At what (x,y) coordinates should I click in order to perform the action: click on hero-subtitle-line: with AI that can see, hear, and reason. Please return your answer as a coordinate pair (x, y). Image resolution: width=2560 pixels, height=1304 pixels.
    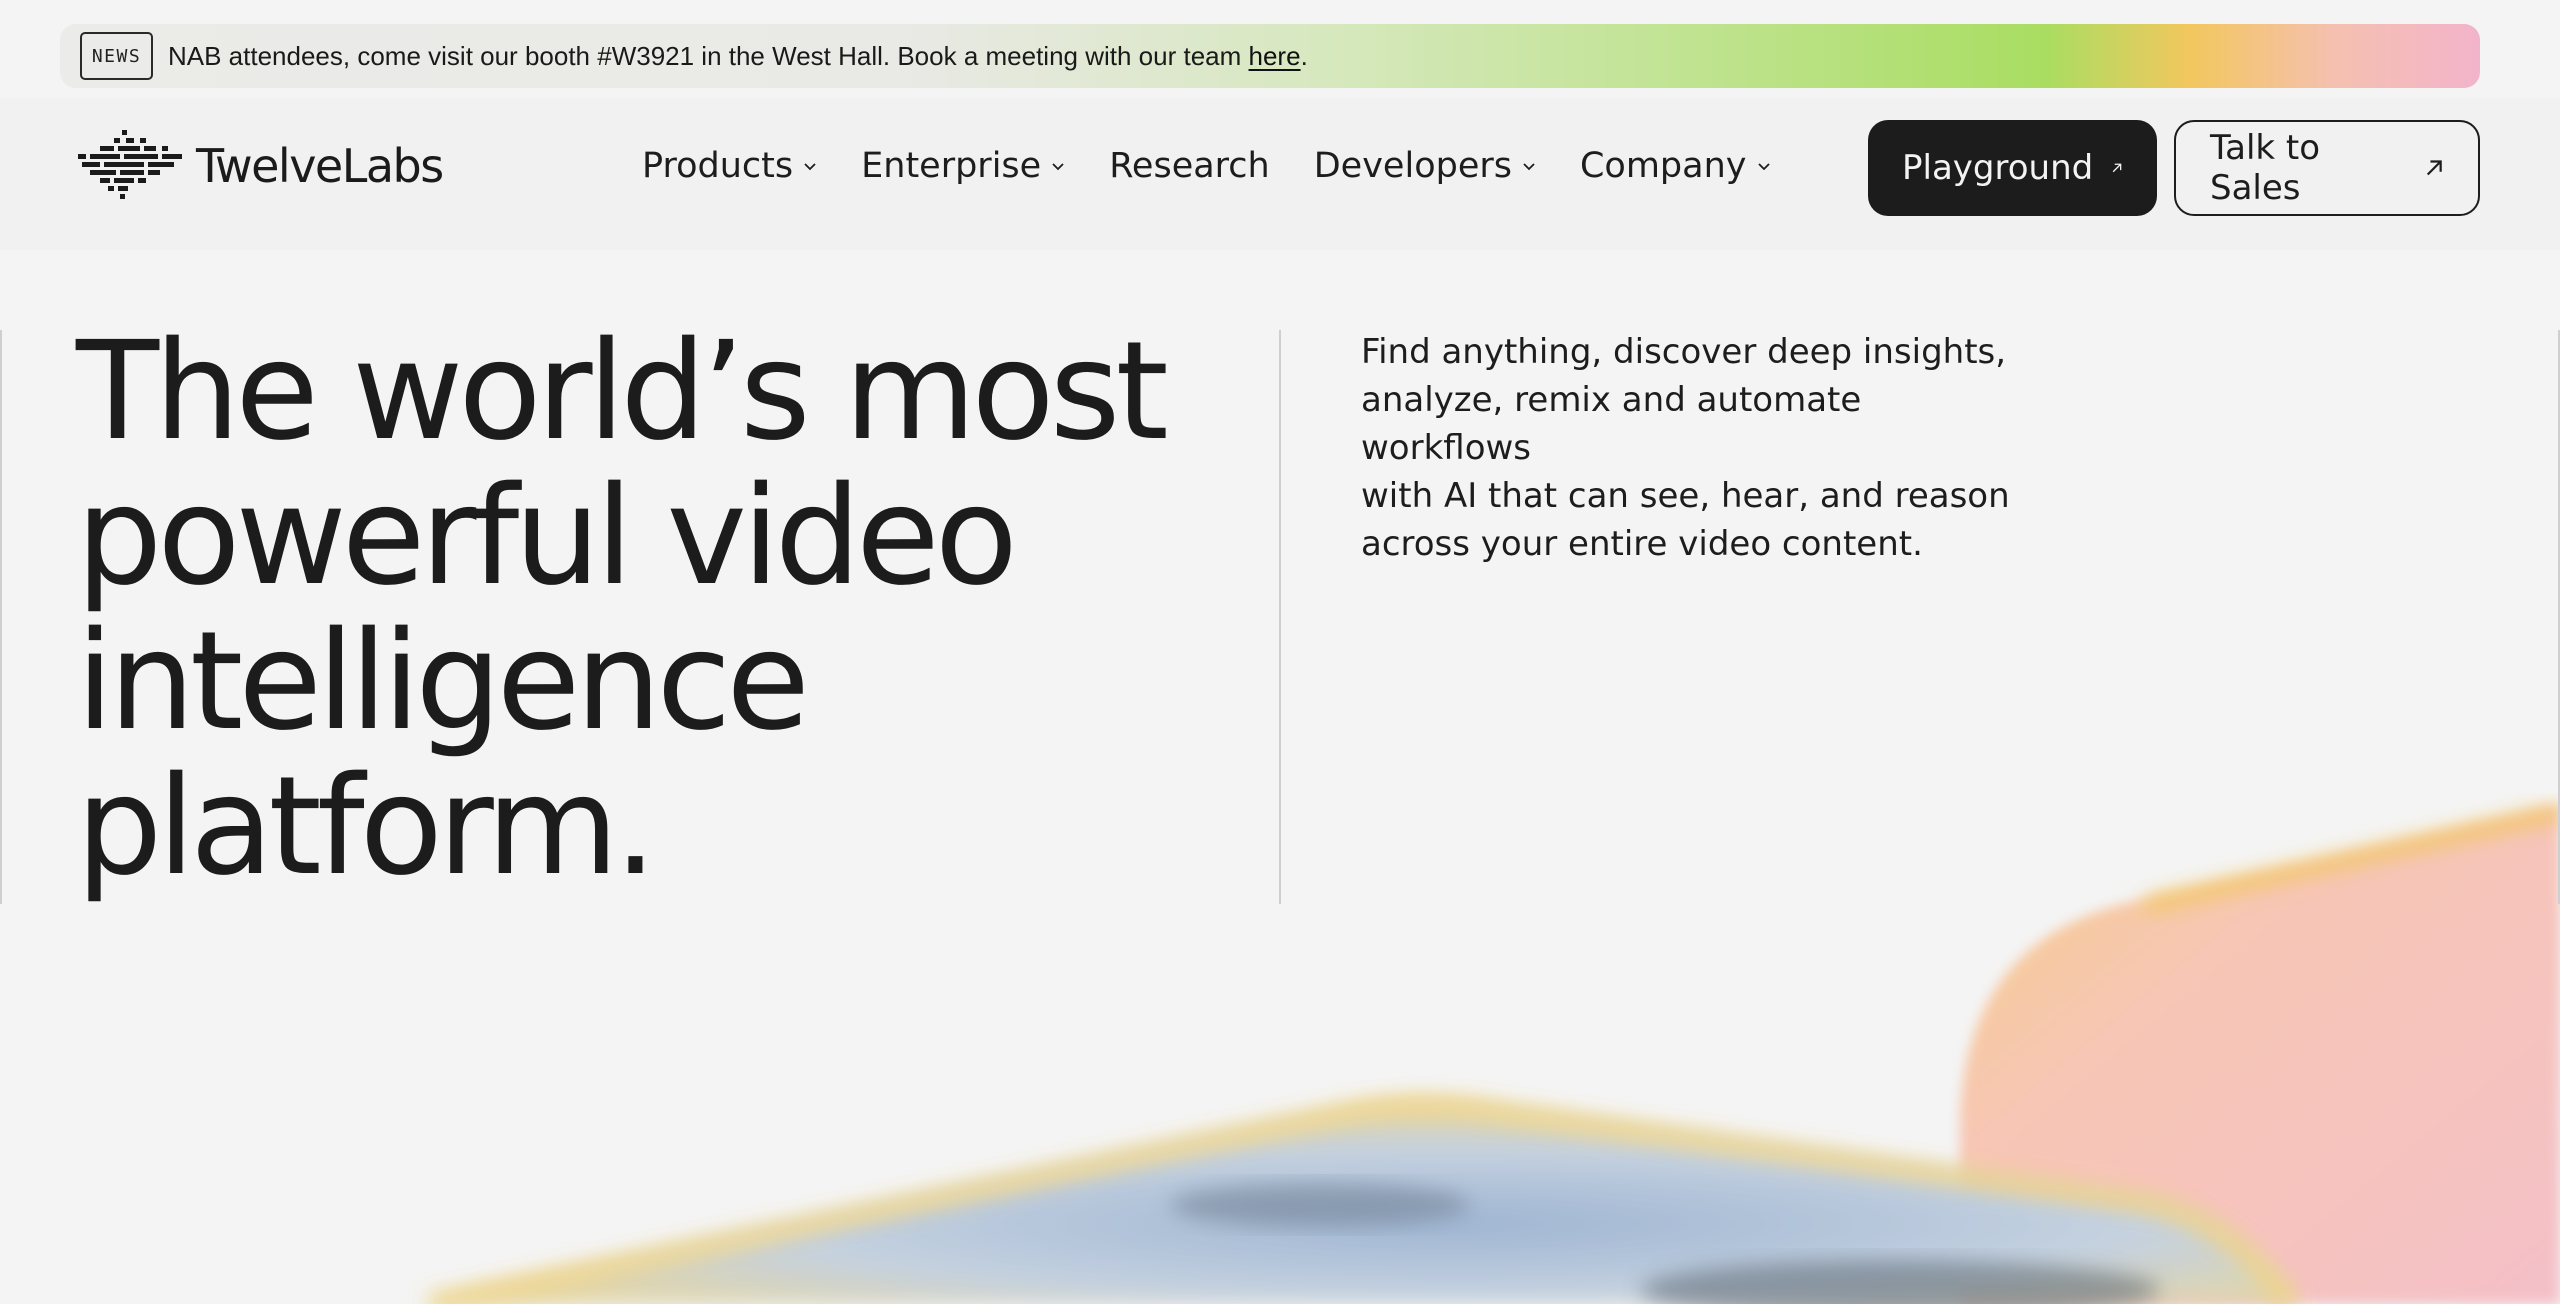
    Looking at the image, I should click on (1685, 496).